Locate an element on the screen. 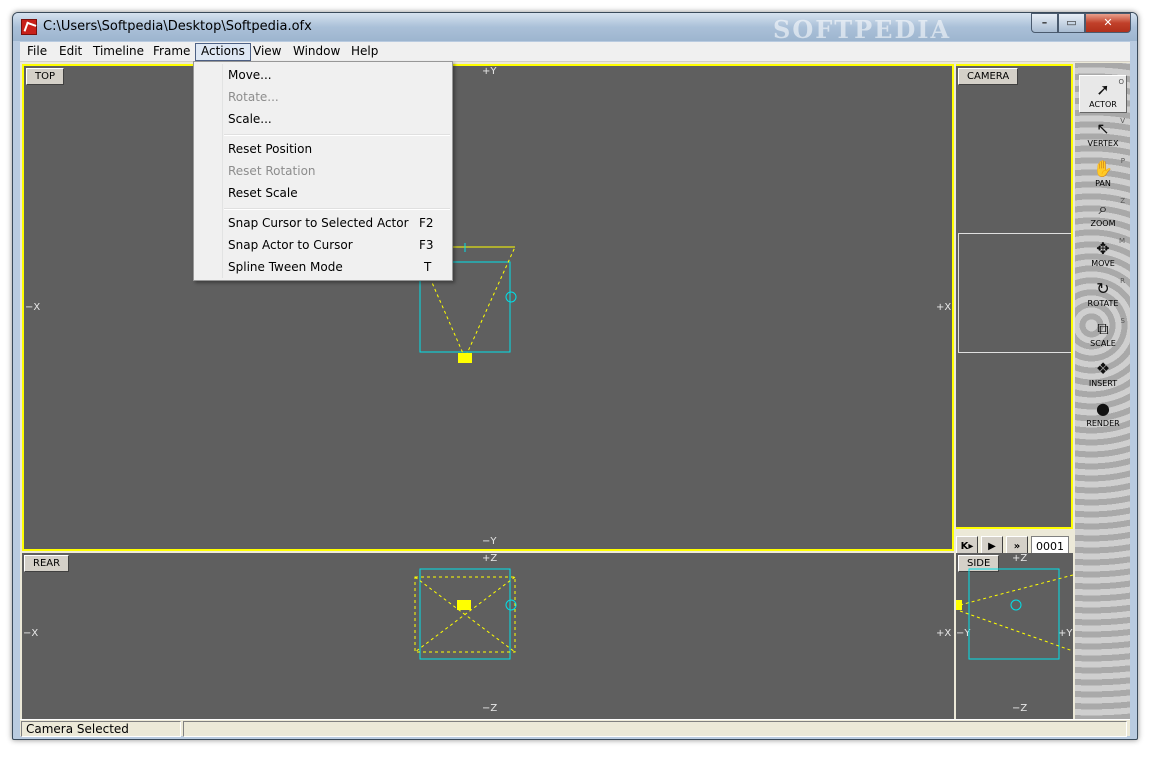 The height and width of the screenshot is (758, 1158). window-controls: – ▭ ✕ is located at coordinates (1081, 23).